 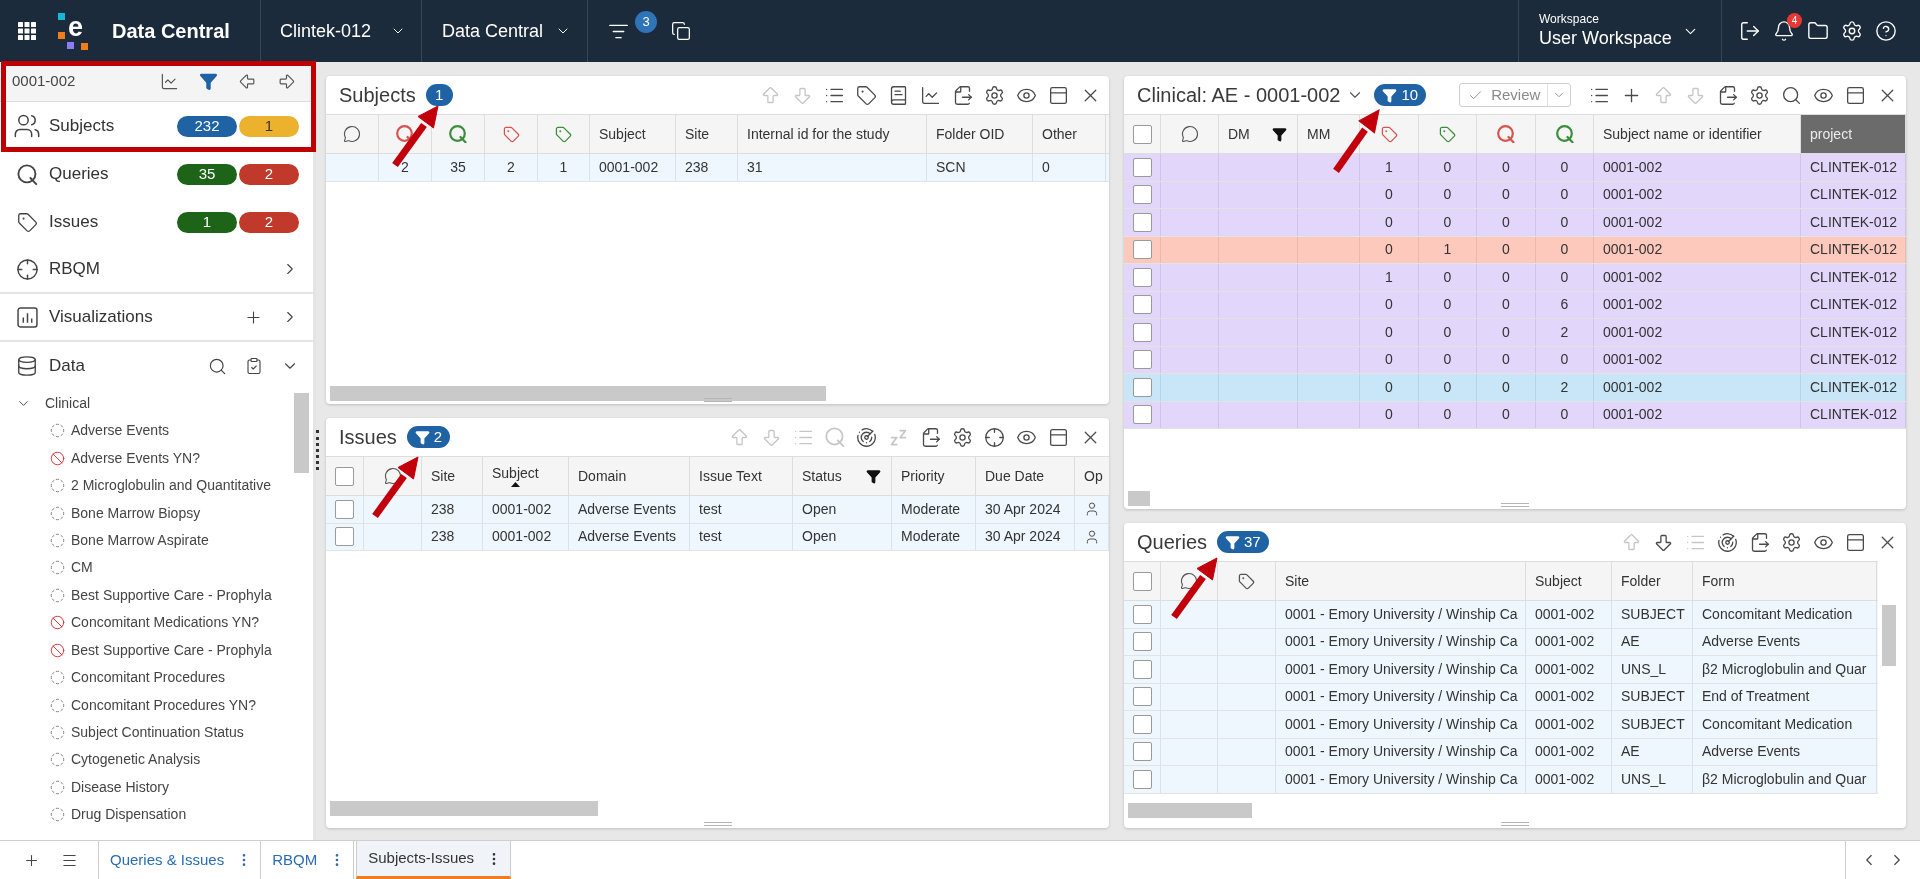 What do you see at coordinates (165, 623) in the screenshot?
I see `tree-item: Concomitant Medications YN?` at bounding box center [165, 623].